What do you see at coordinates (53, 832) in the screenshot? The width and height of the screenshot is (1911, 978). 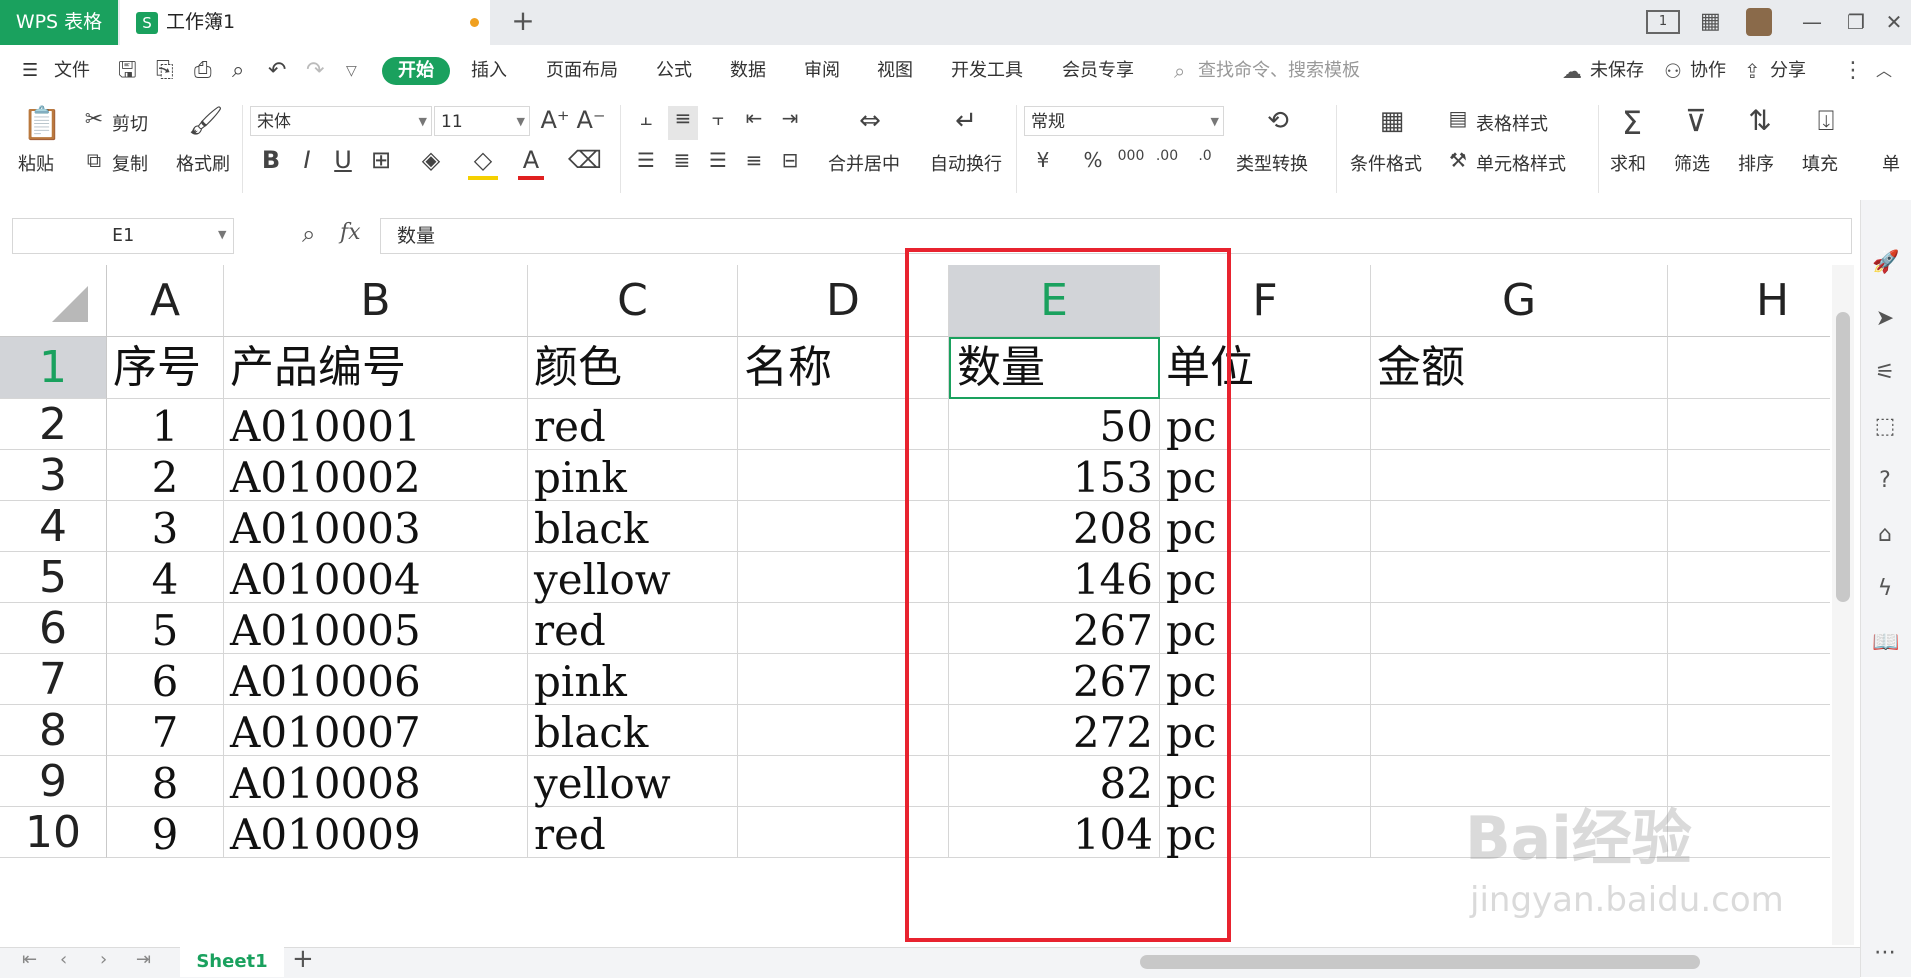 I see `row-header-10: 10` at bounding box center [53, 832].